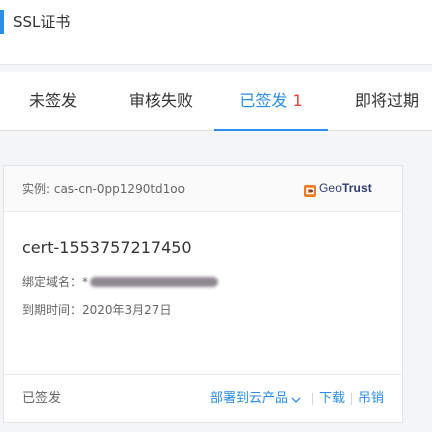 The image size is (432, 432). Describe the element at coordinates (310, 189) in the screenshot. I see `geotrust-logo-icon` at that location.